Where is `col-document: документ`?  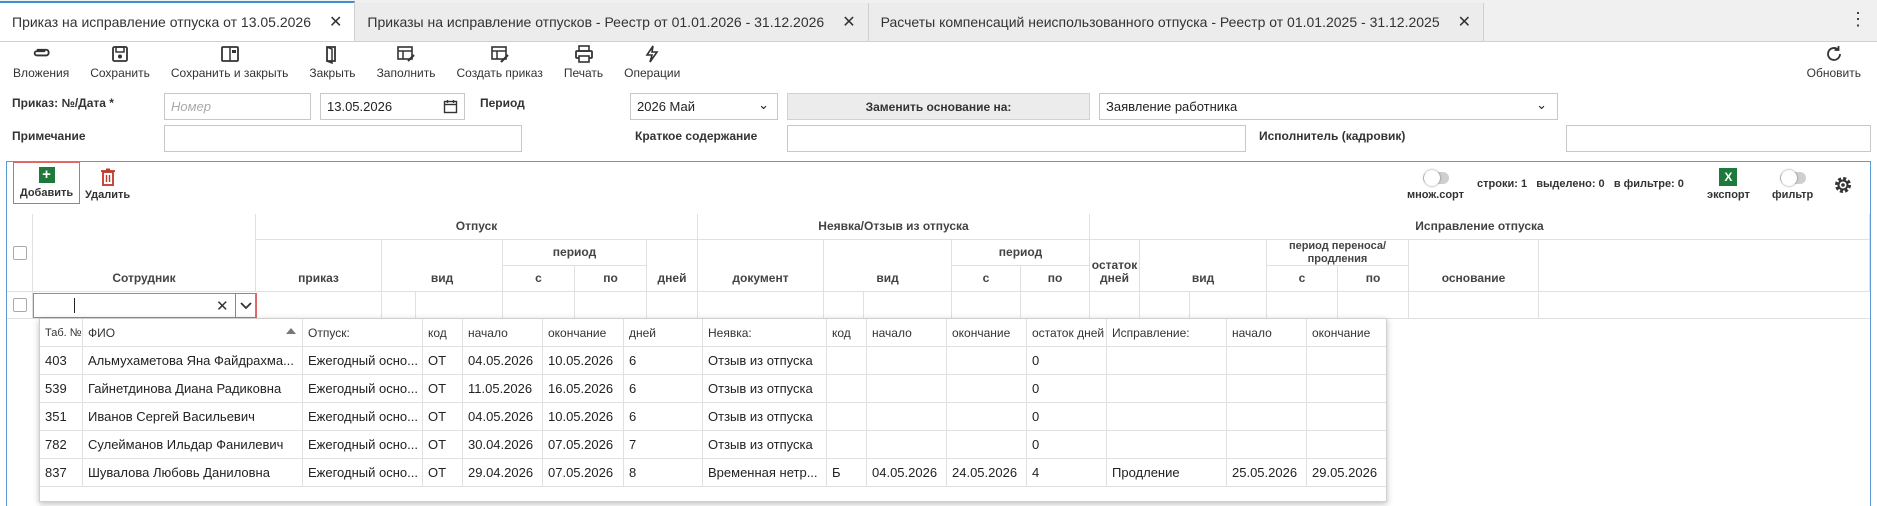
col-document: документ is located at coordinates (761, 266).